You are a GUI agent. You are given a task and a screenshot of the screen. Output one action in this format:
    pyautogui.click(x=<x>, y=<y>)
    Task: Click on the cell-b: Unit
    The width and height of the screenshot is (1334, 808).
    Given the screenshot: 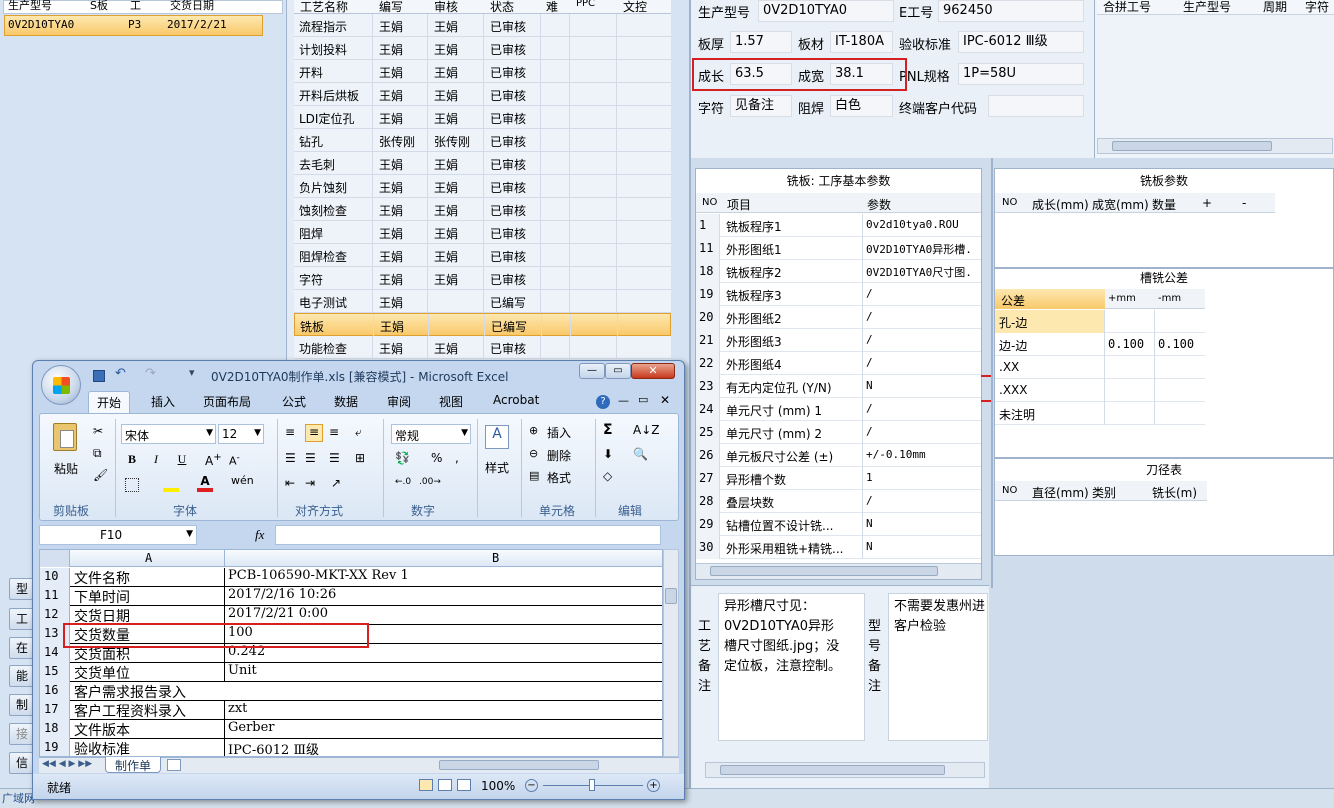 What is the action you would take?
    pyautogui.click(x=242, y=670)
    